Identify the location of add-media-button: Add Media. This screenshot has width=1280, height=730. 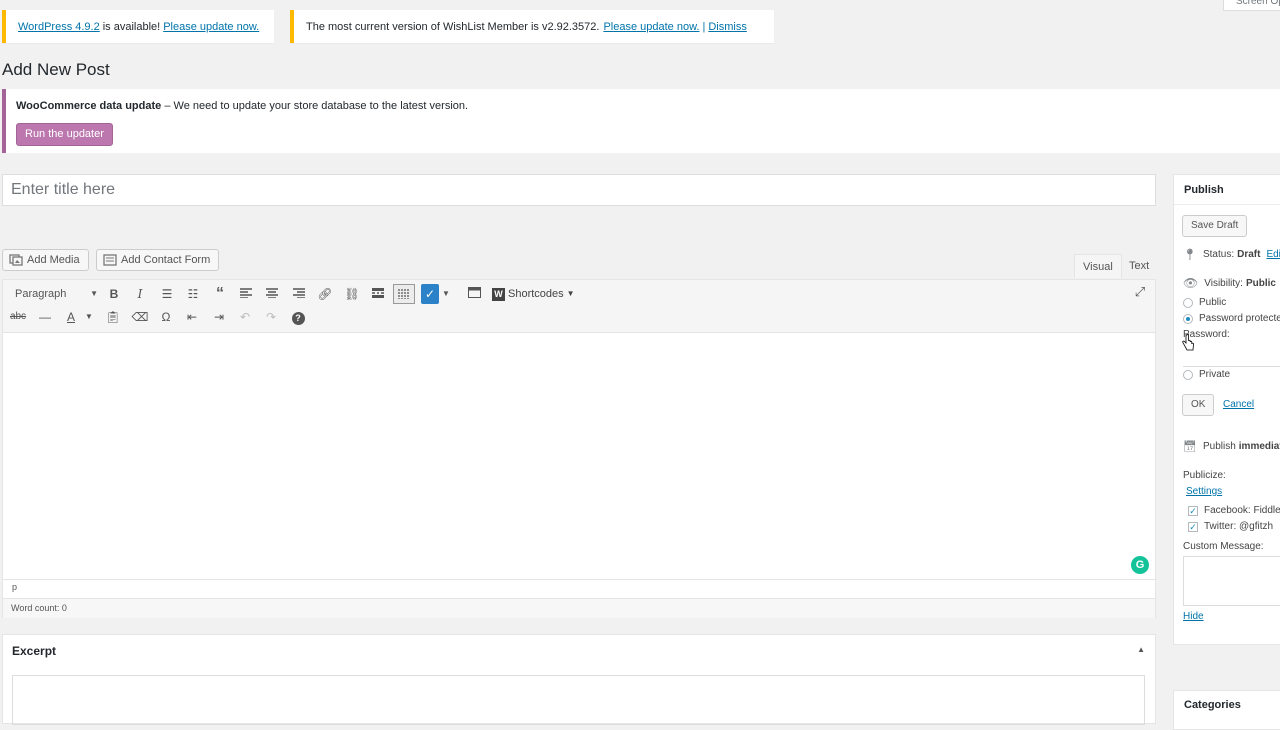
(45, 260).